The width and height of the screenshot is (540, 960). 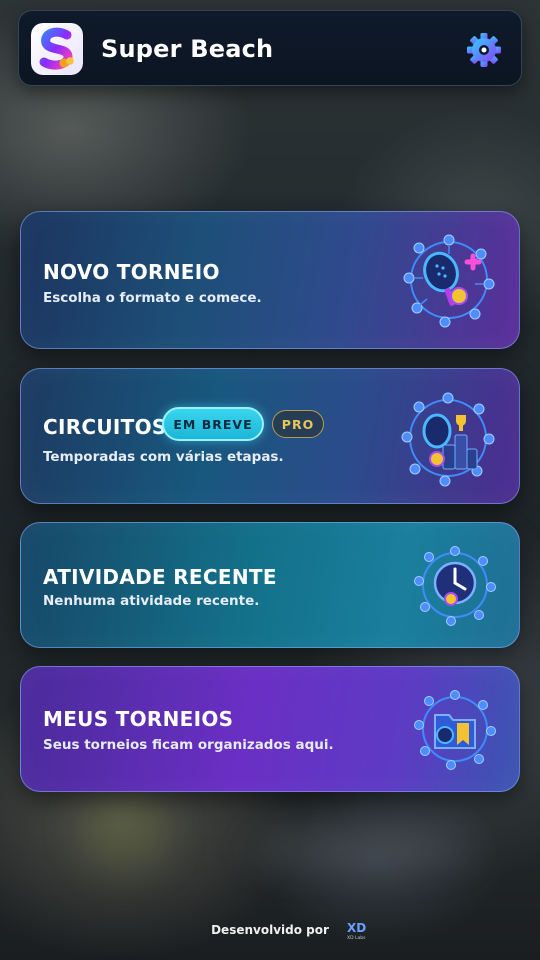 I want to click on card-subtitle: Escolha o formato e comece., so click(x=152, y=298).